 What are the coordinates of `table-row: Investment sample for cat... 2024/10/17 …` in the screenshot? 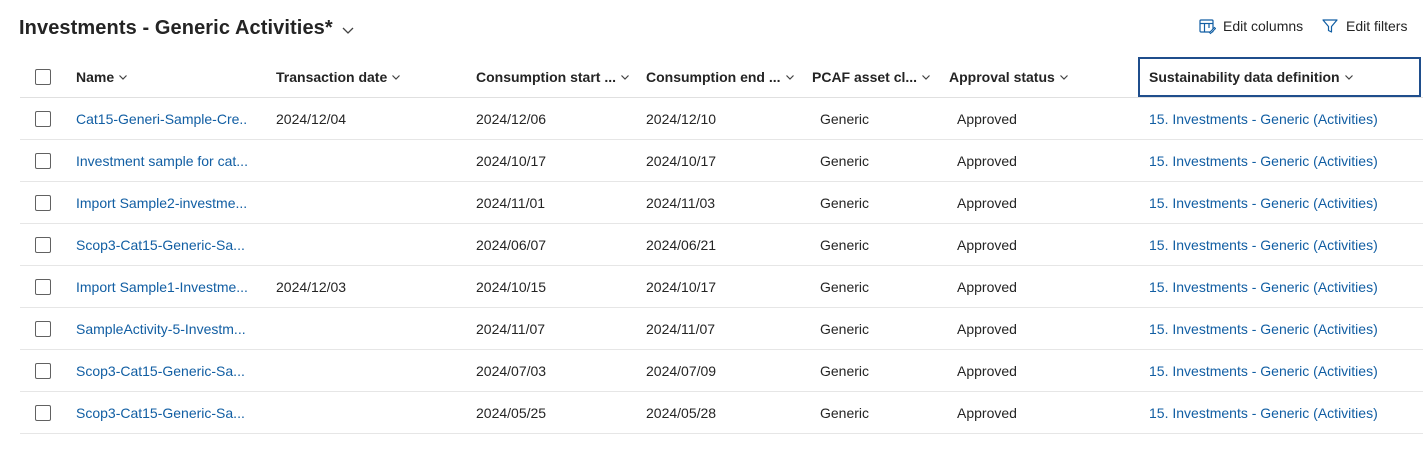 It's located at (721, 161).